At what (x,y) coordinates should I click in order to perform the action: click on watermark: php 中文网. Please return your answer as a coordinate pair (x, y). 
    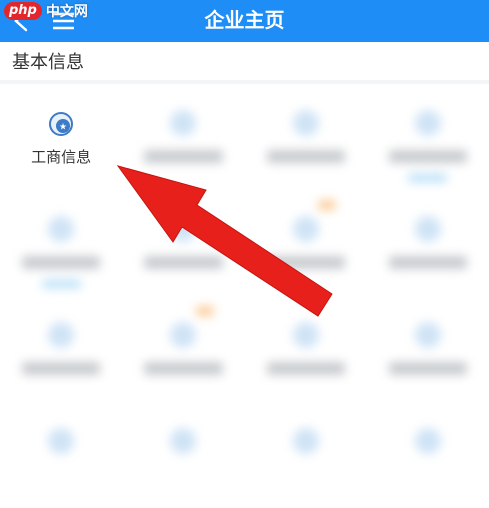
    Looking at the image, I should click on (46, 11).